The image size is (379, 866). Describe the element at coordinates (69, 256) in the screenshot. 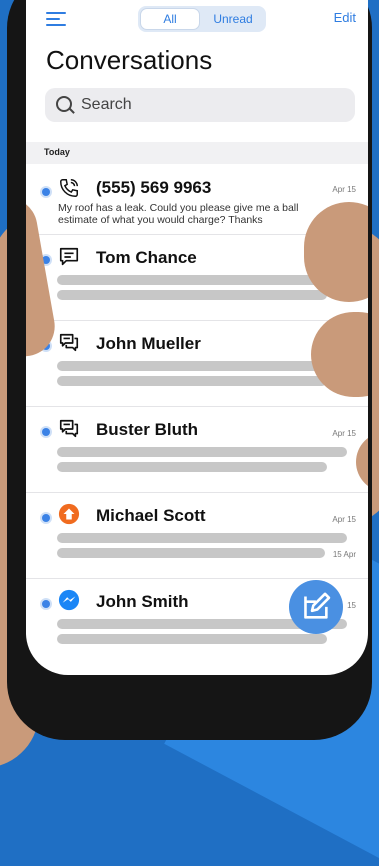

I see `sms-icon` at that location.